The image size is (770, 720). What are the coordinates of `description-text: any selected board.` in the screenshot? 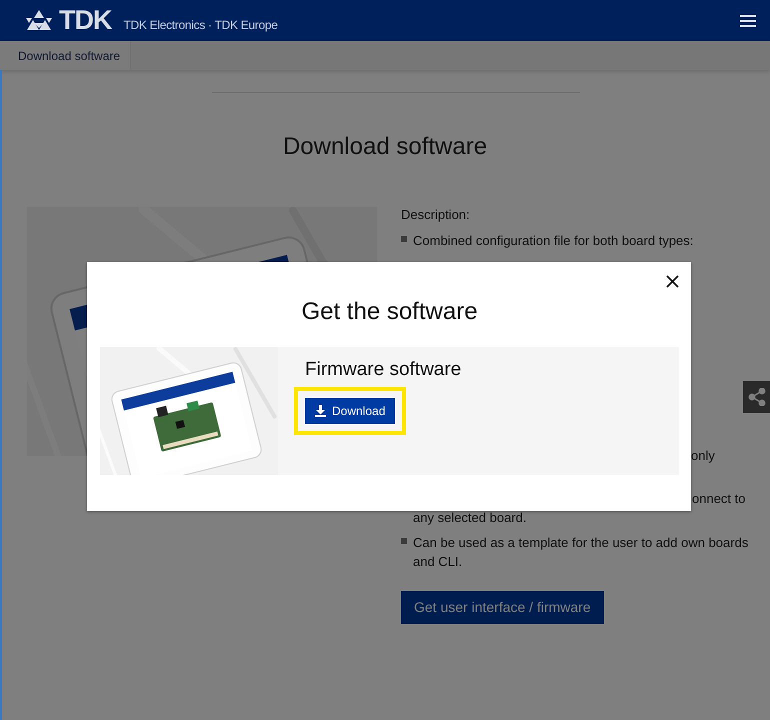 It's located at (470, 518).